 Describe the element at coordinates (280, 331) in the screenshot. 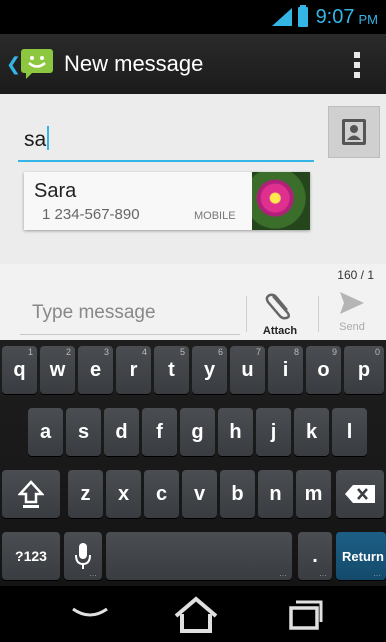

I see `attach-label: Attach` at that location.